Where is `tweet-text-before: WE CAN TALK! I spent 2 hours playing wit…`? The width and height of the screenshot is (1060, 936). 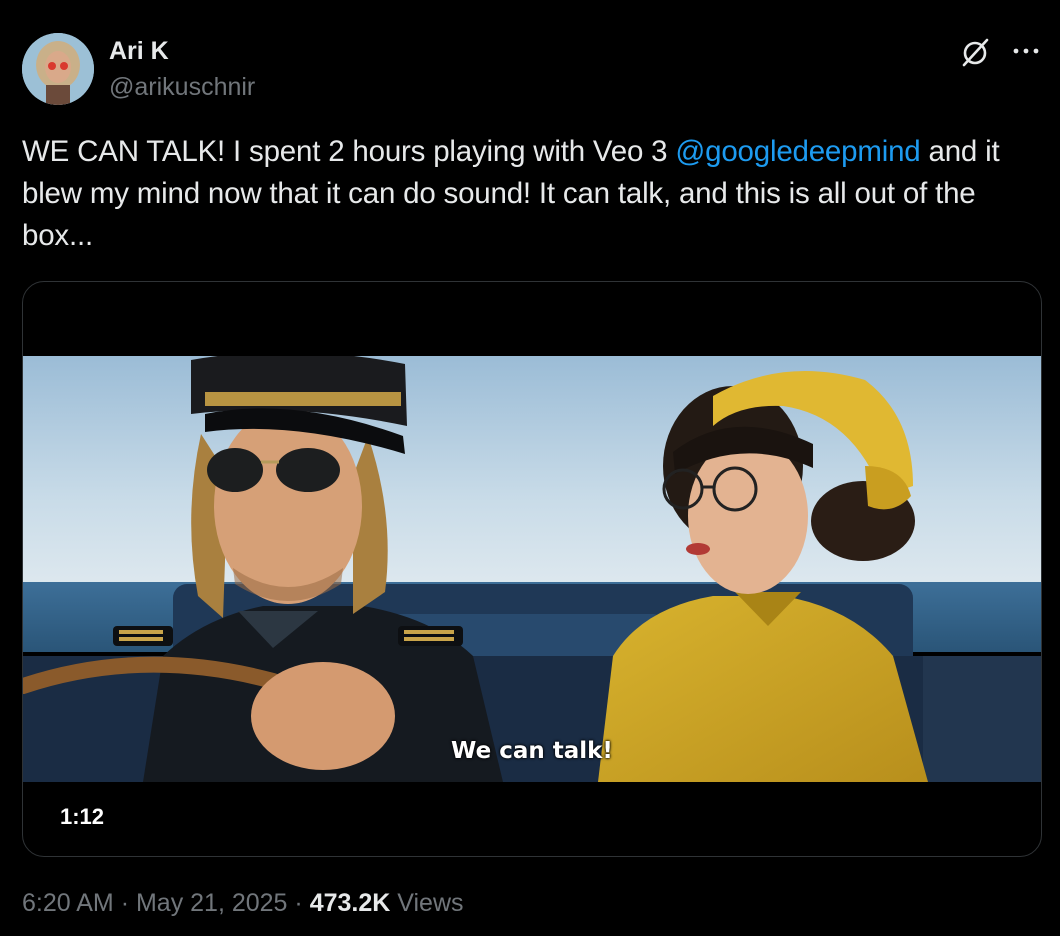 tweet-text-before: WE CAN TALK! I spent 2 hours playing wit… is located at coordinates (349, 151).